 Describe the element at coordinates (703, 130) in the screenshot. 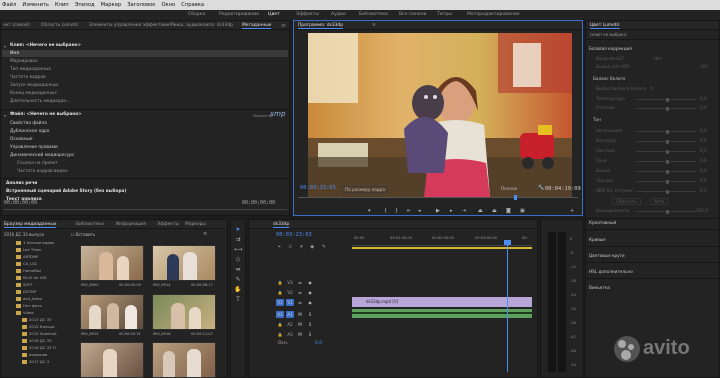

I see `exposure-value: 0,0` at that location.